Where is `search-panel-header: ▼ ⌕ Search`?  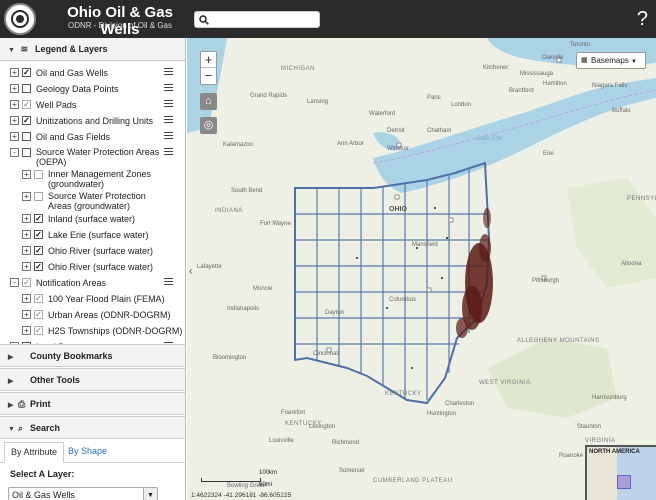 search-panel-header: ▼ ⌕ Search is located at coordinates (92, 427).